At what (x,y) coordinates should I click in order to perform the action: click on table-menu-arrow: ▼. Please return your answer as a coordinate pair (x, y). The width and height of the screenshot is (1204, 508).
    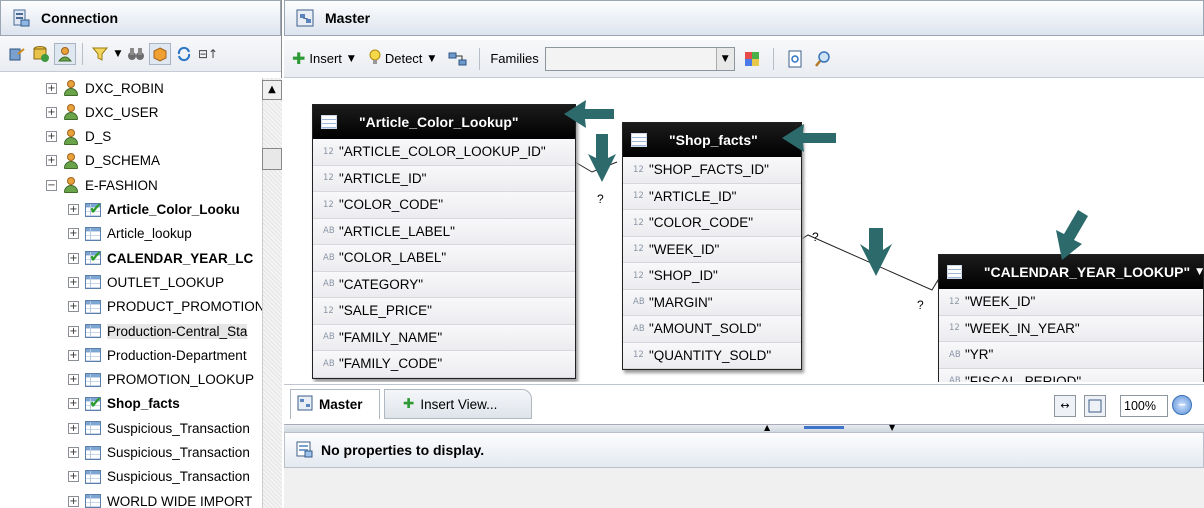
    Looking at the image, I should click on (1199, 272).